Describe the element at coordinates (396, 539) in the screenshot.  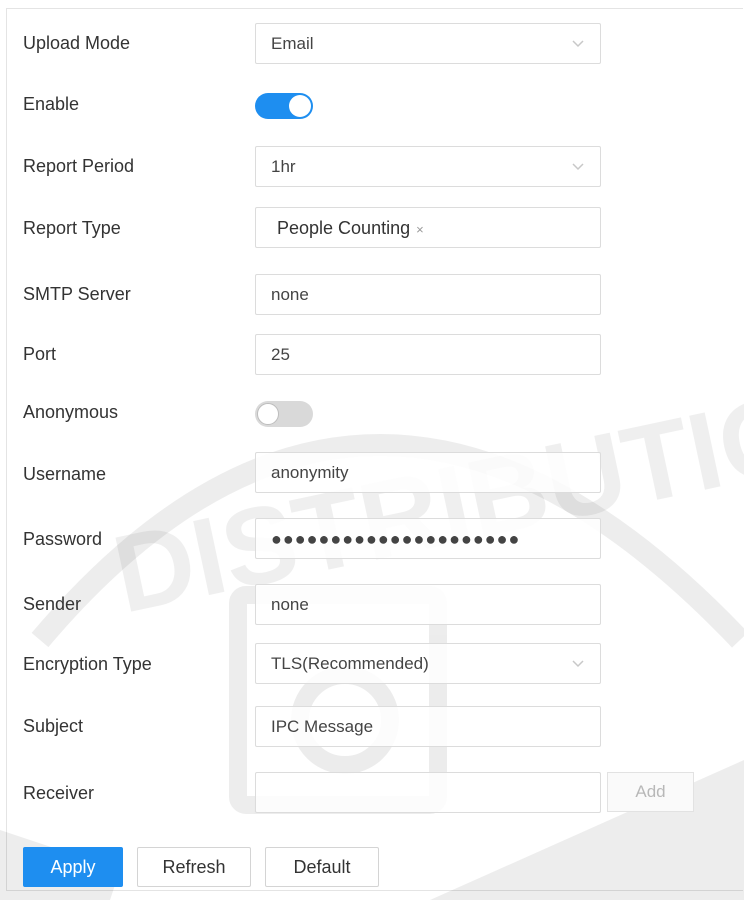
I see `password-value: ●●●●●●●●●●●●●●●●●●●●●` at that location.